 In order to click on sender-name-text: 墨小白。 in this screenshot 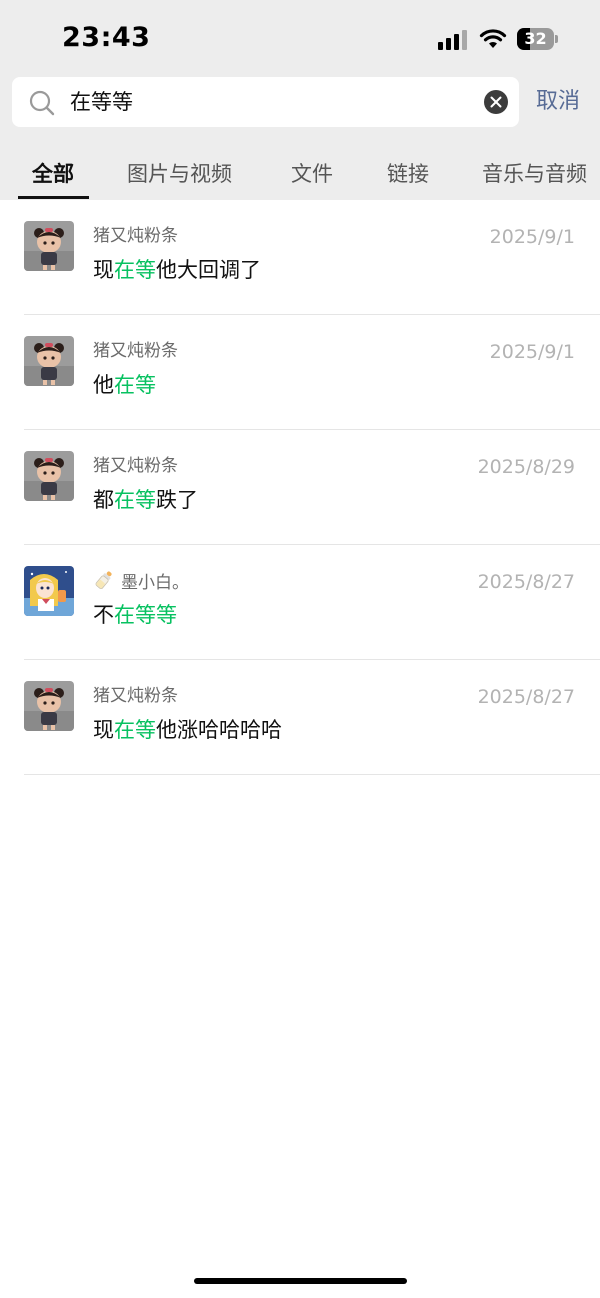, I will do `click(155, 583)`.